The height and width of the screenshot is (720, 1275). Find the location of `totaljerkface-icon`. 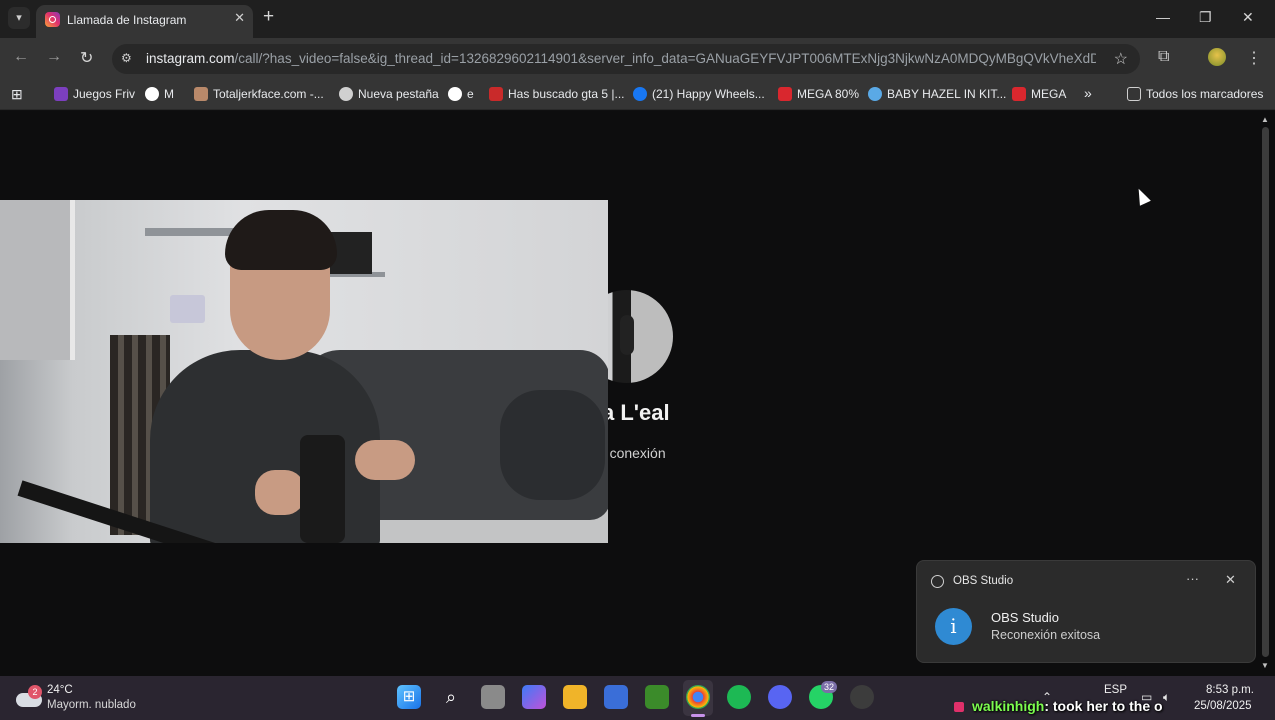

totaljerkface-icon is located at coordinates (201, 94).